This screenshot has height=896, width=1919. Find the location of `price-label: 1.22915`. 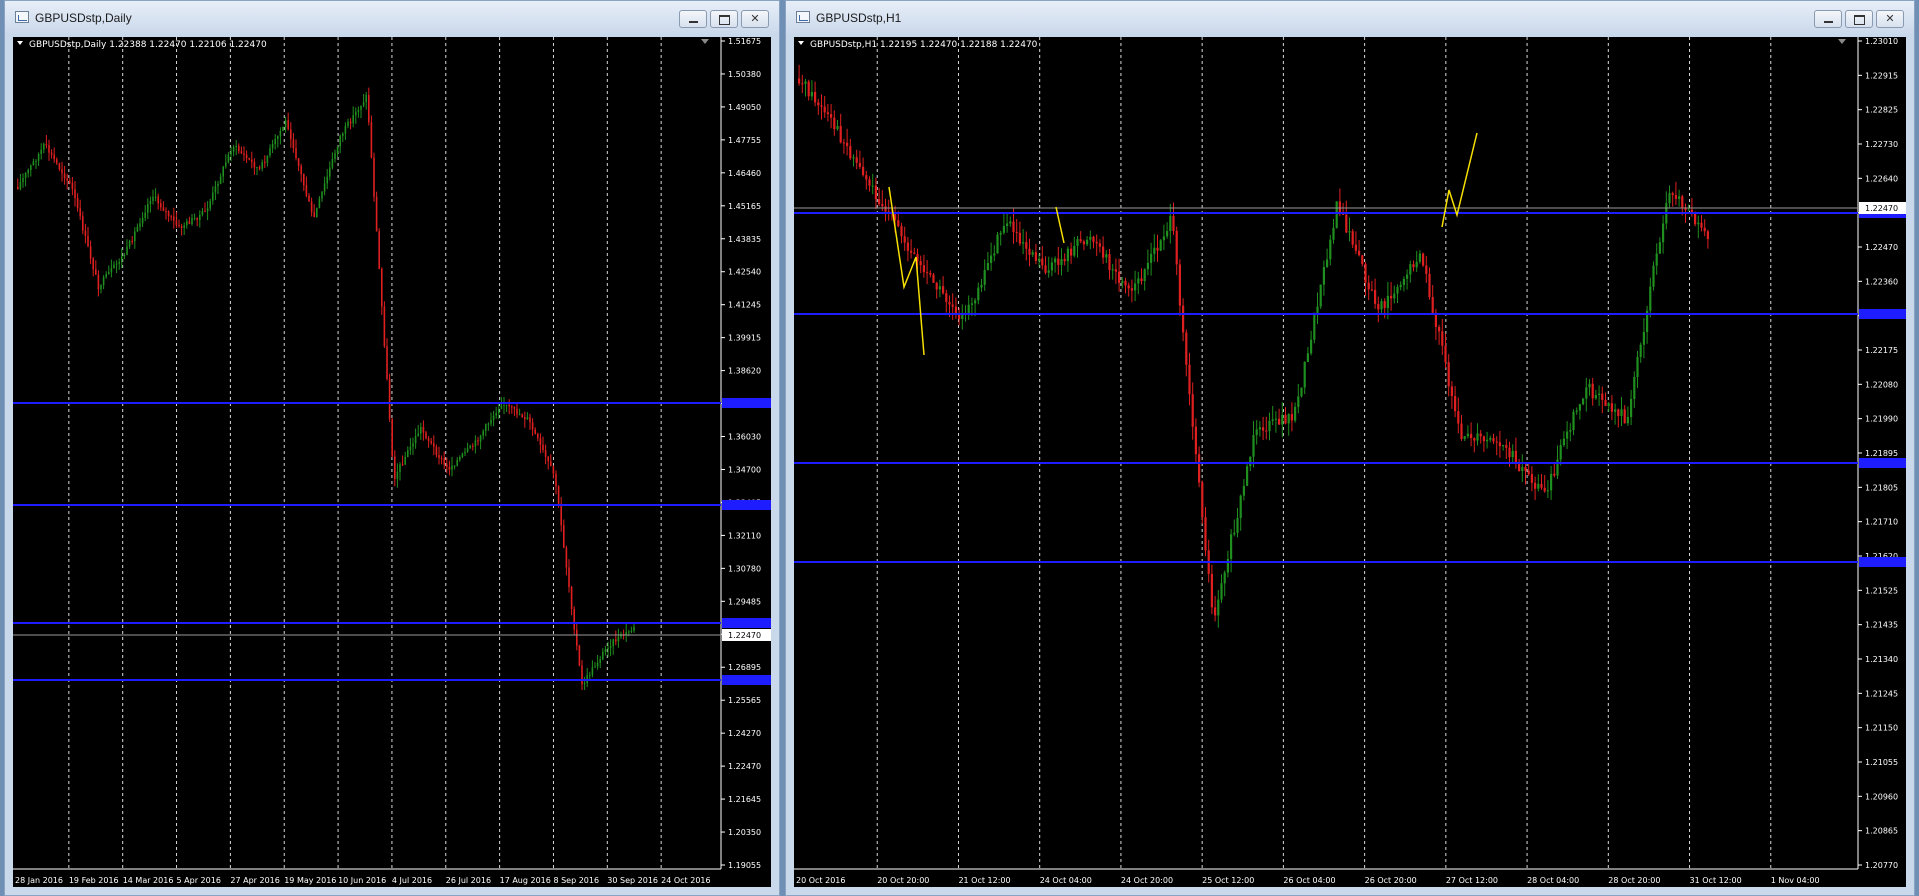

price-label: 1.22915 is located at coordinates (1881, 75).